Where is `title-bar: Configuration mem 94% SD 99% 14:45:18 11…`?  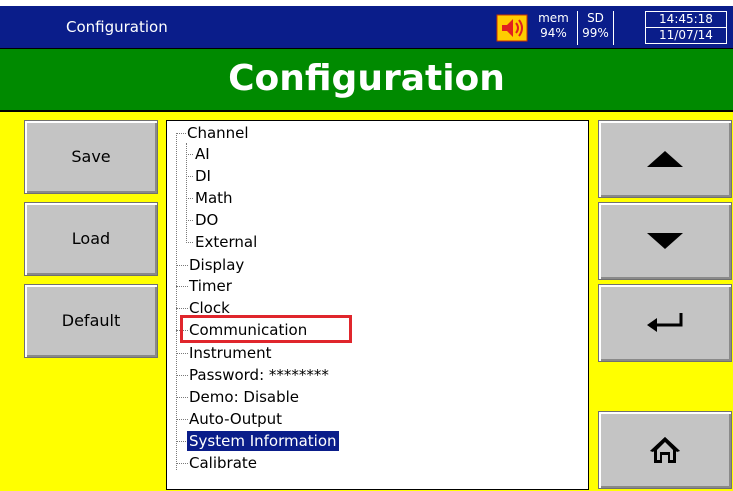
title-bar: Configuration mem 94% SD 99% 14:45:18 11… is located at coordinates (366, 27).